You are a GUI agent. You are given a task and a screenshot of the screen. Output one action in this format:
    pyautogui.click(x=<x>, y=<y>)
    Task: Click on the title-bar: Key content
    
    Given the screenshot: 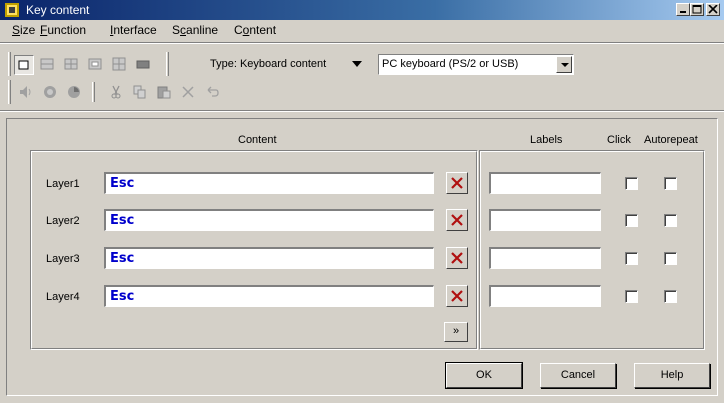 What is the action you would take?
    pyautogui.click(x=362, y=10)
    